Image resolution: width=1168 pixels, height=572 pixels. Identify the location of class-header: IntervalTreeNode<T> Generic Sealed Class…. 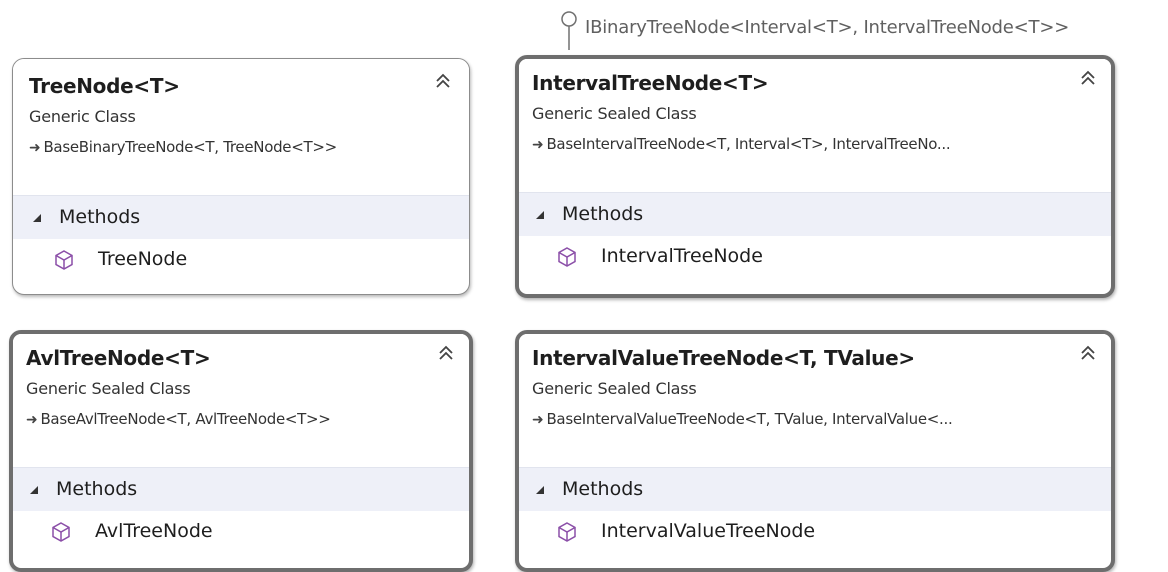
(815, 125).